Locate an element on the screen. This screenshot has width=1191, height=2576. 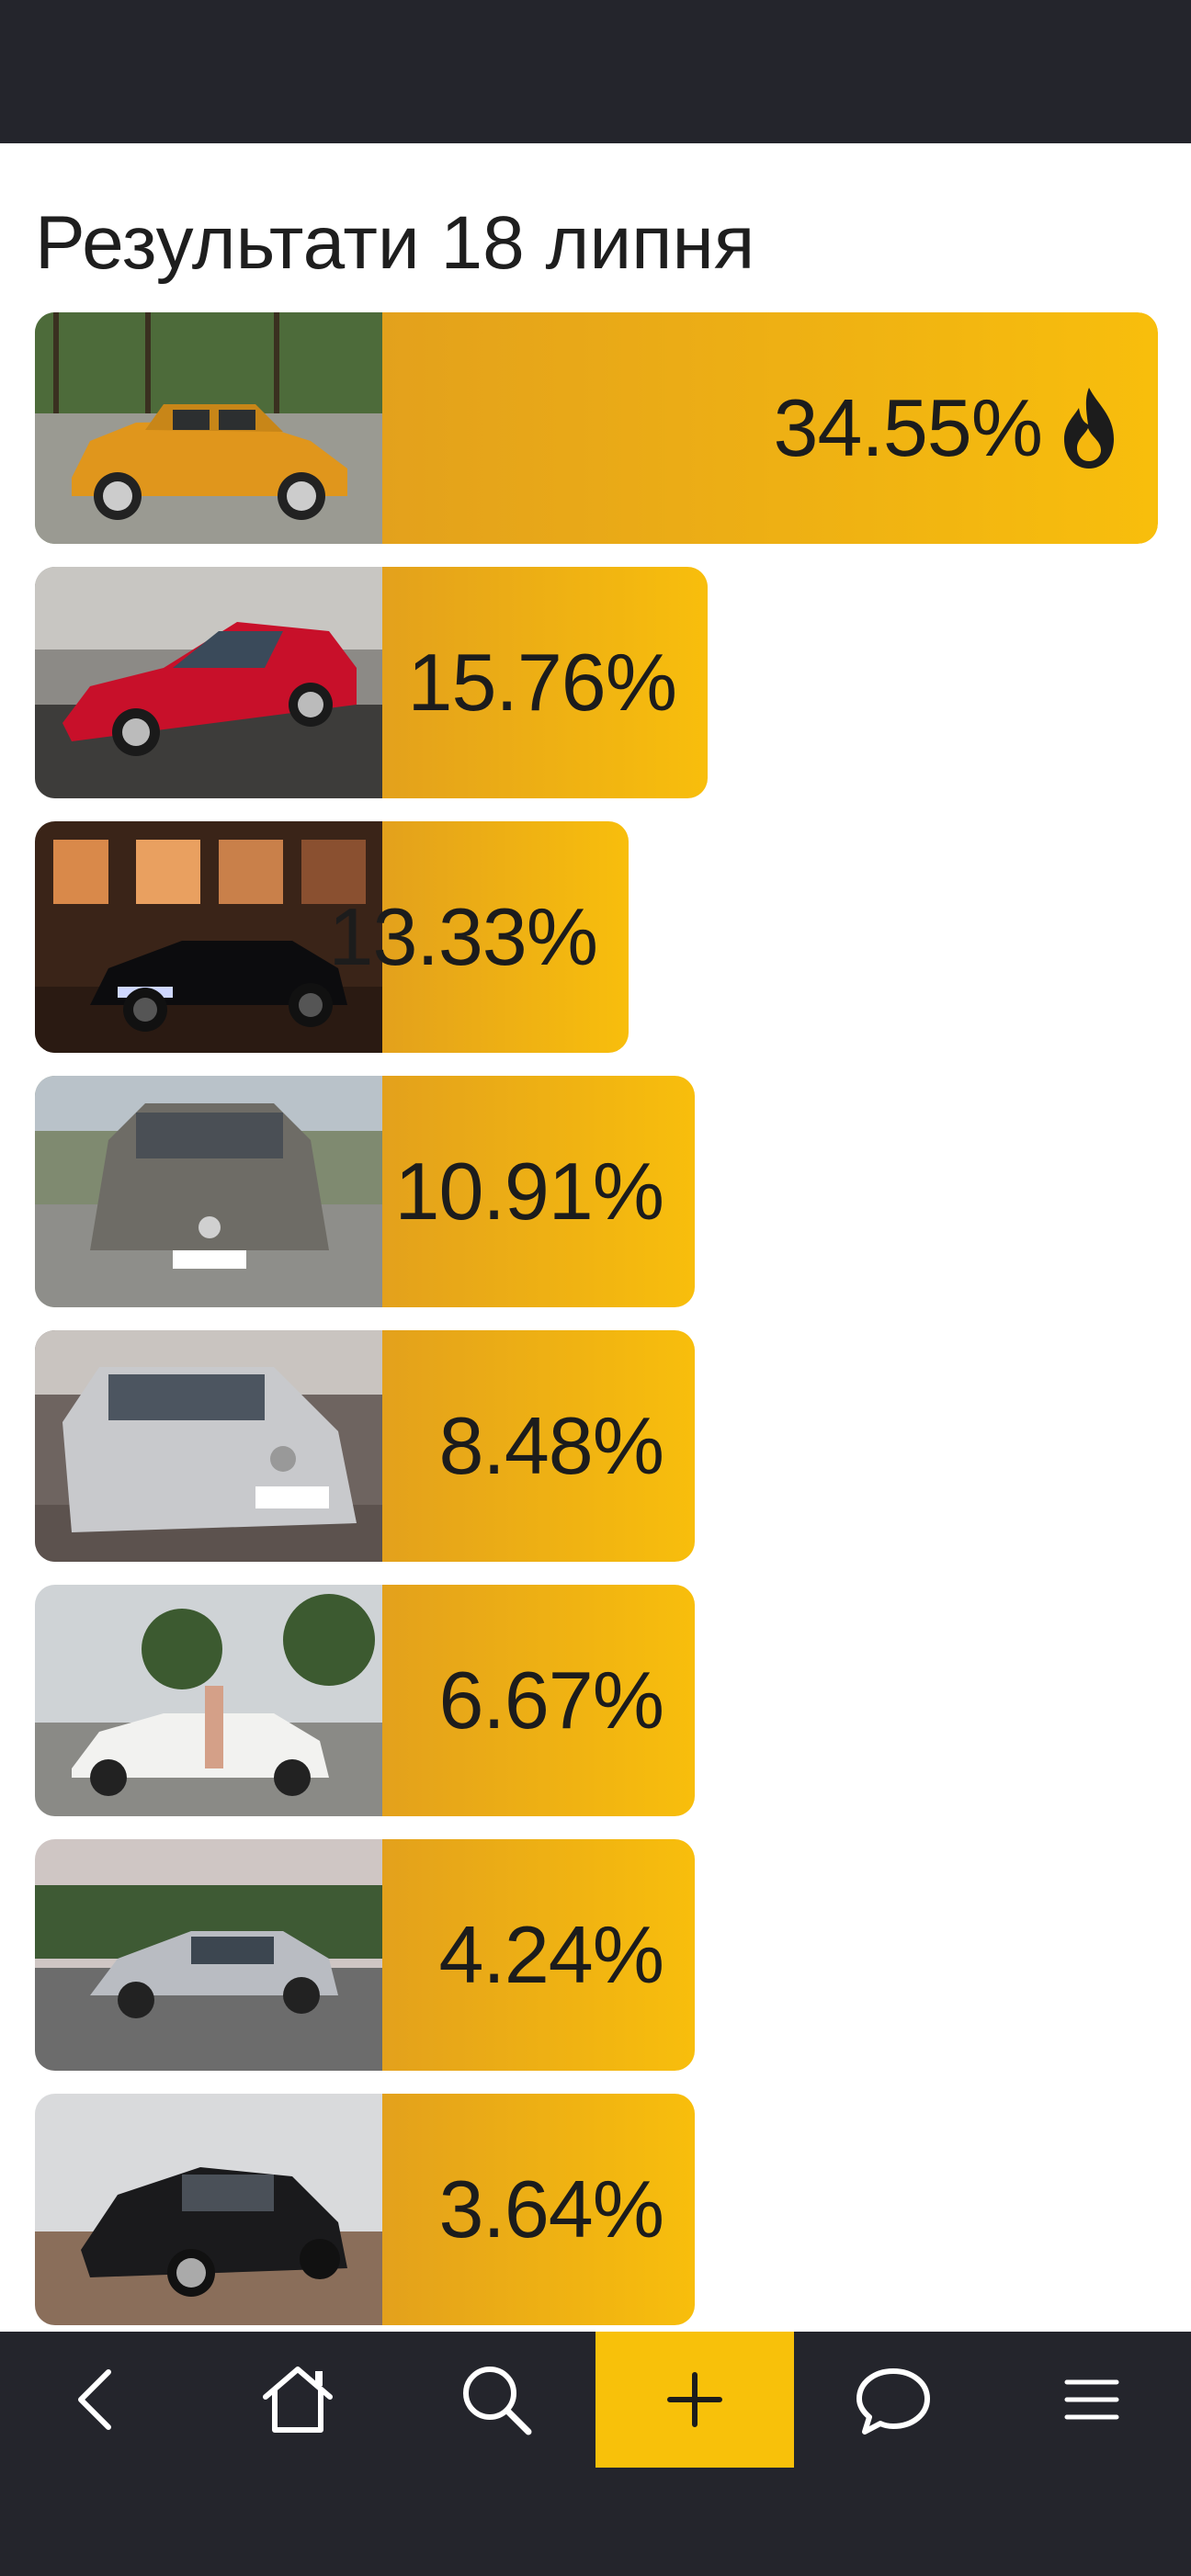
result-bar: 4.24% is located at coordinates (538, 1955).